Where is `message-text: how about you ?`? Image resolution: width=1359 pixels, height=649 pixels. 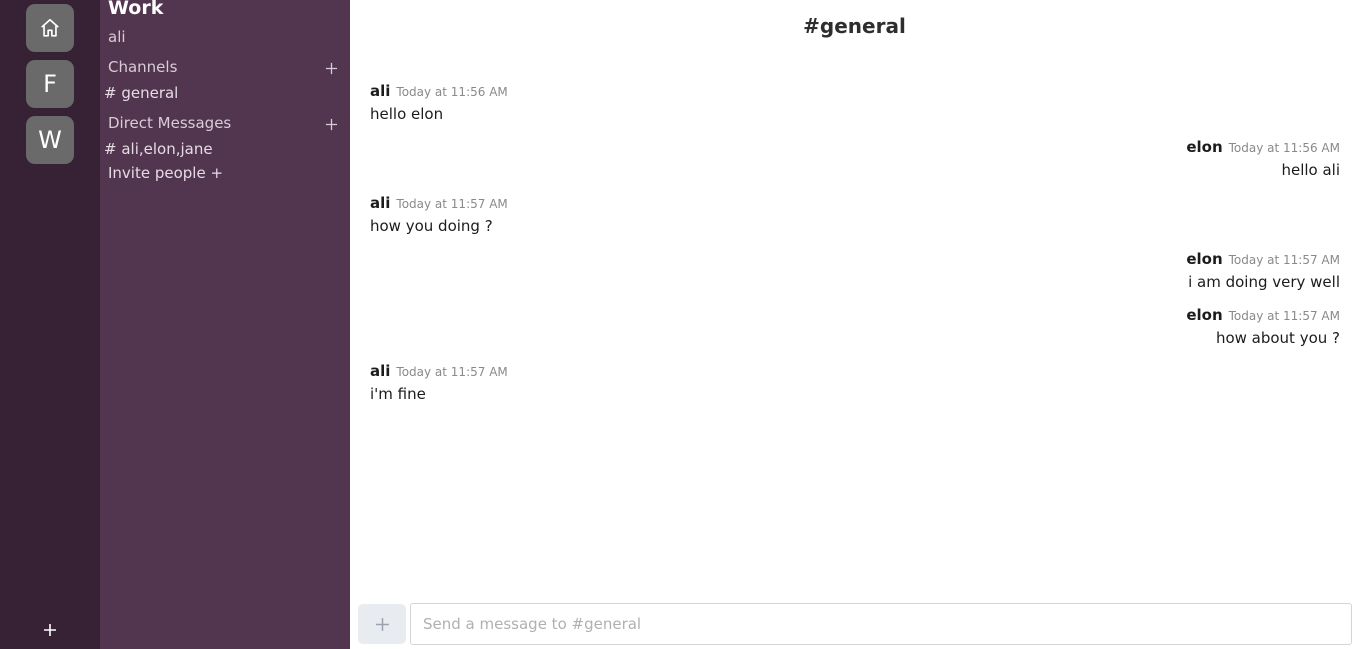 message-text: how about you ? is located at coordinates (1277, 338).